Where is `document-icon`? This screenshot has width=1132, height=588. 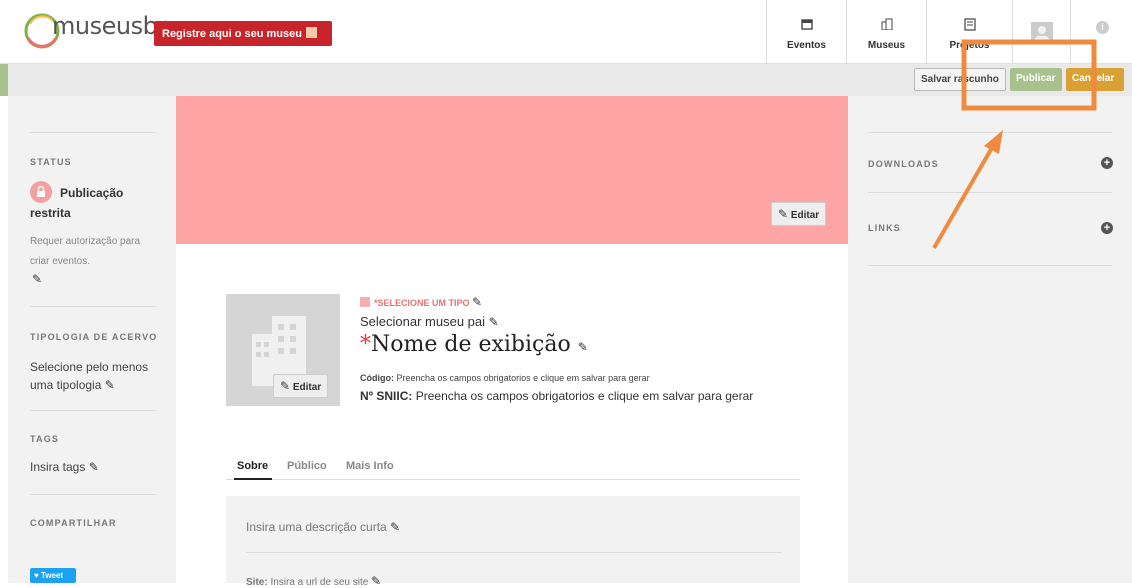
document-icon is located at coordinates (969, 26).